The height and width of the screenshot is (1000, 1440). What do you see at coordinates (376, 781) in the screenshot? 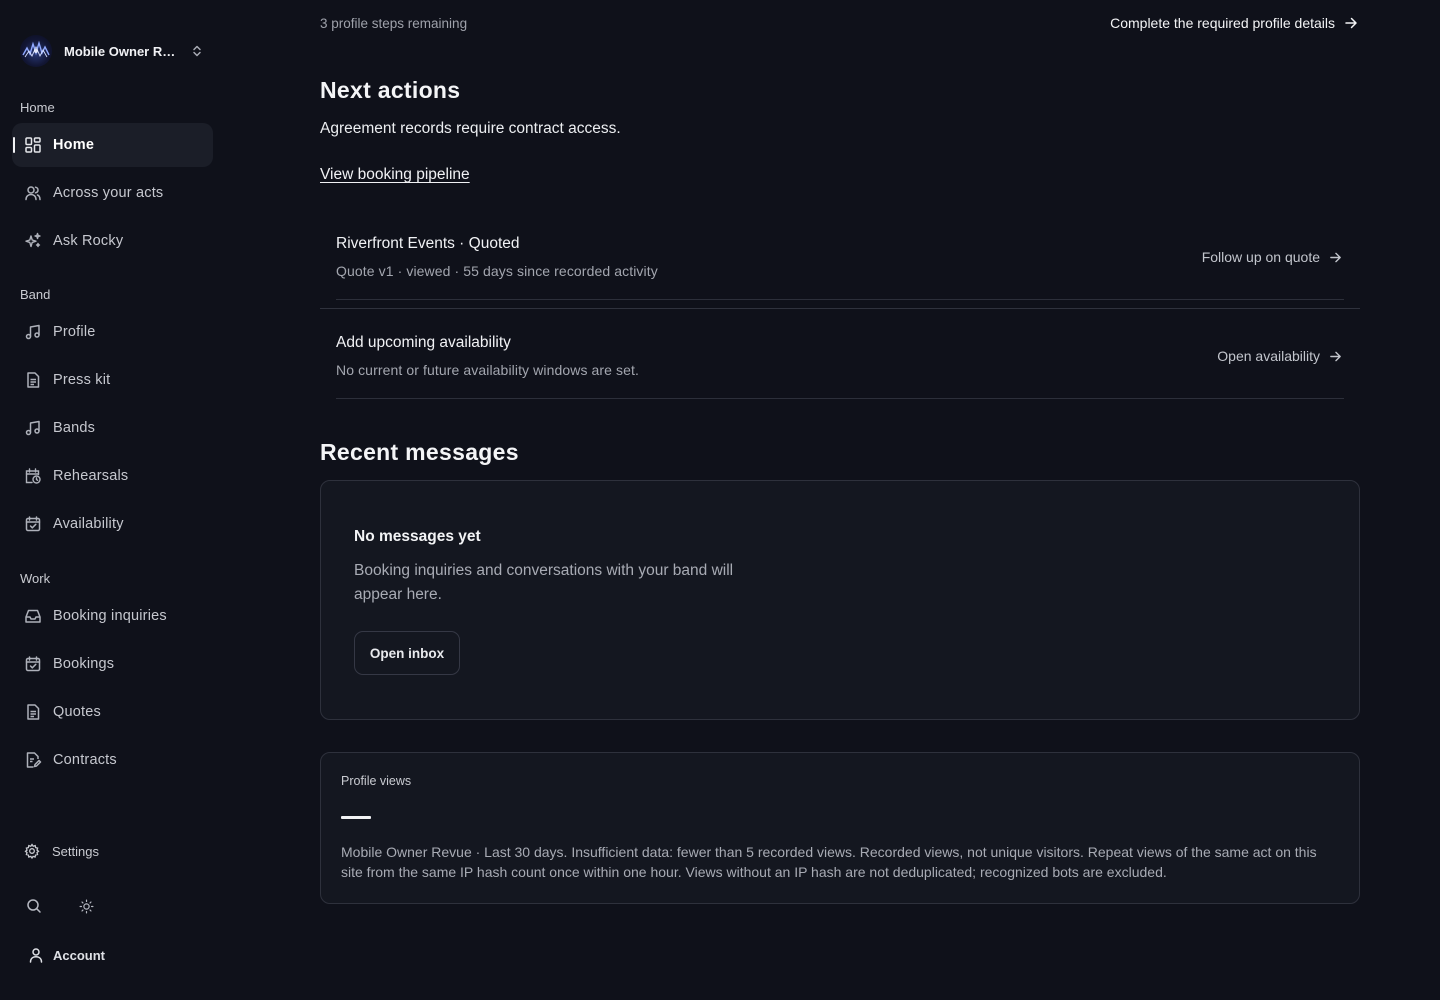
I see `profile-views-title: Profile views` at bounding box center [376, 781].